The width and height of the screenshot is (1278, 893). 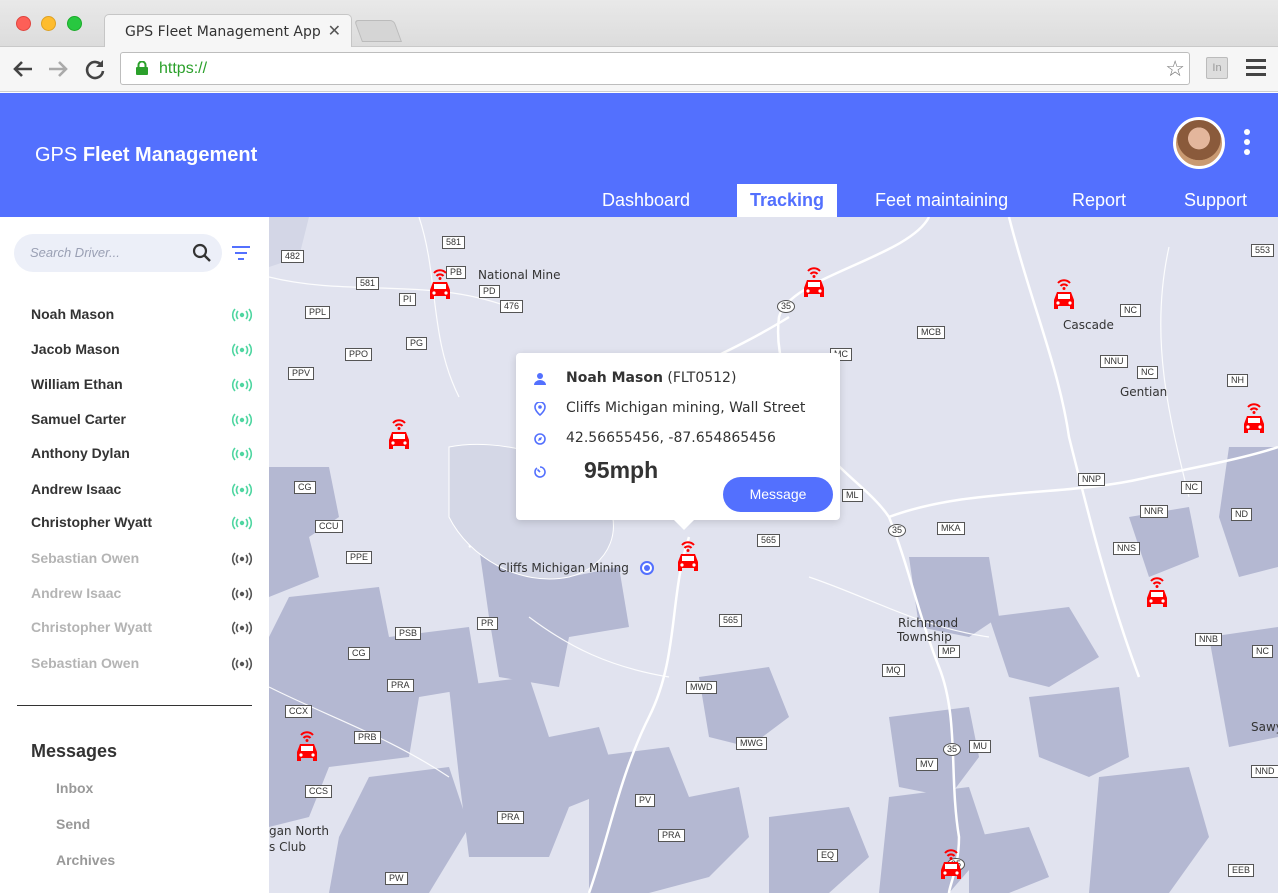 What do you see at coordinates (146, 155) in the screenshot?
I see `app-title: GPS Fleet Management` at bounding box center [146, 155].